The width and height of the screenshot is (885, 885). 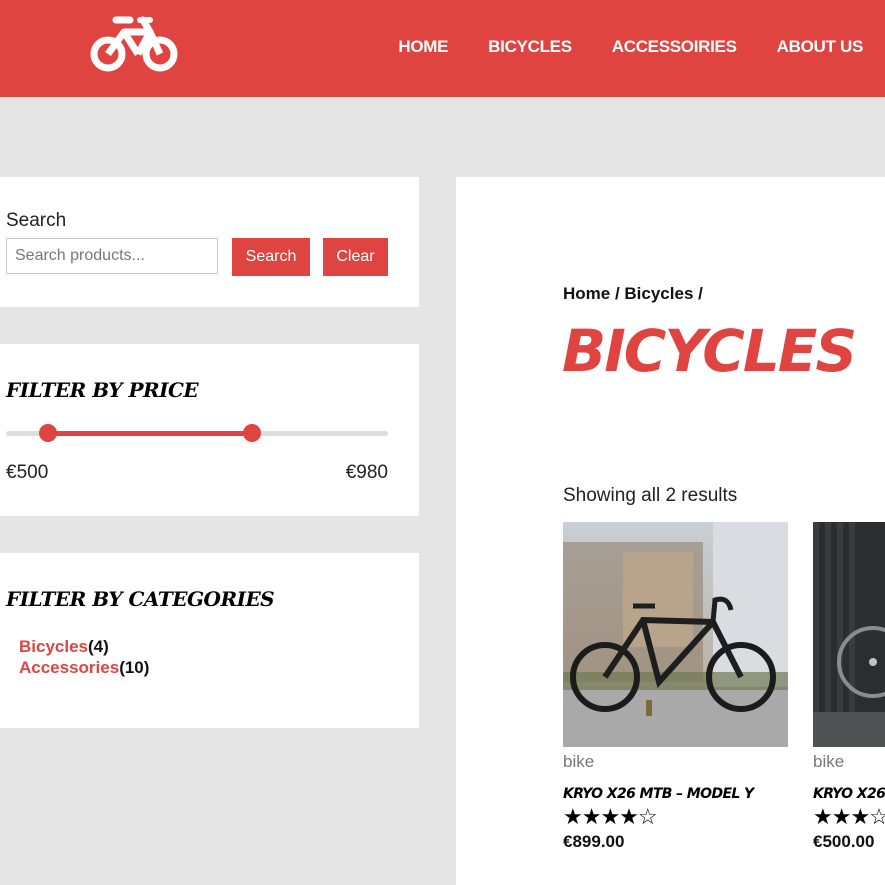 I want to click on results-count: Showing all 2 results, so click(x=650, y=495).